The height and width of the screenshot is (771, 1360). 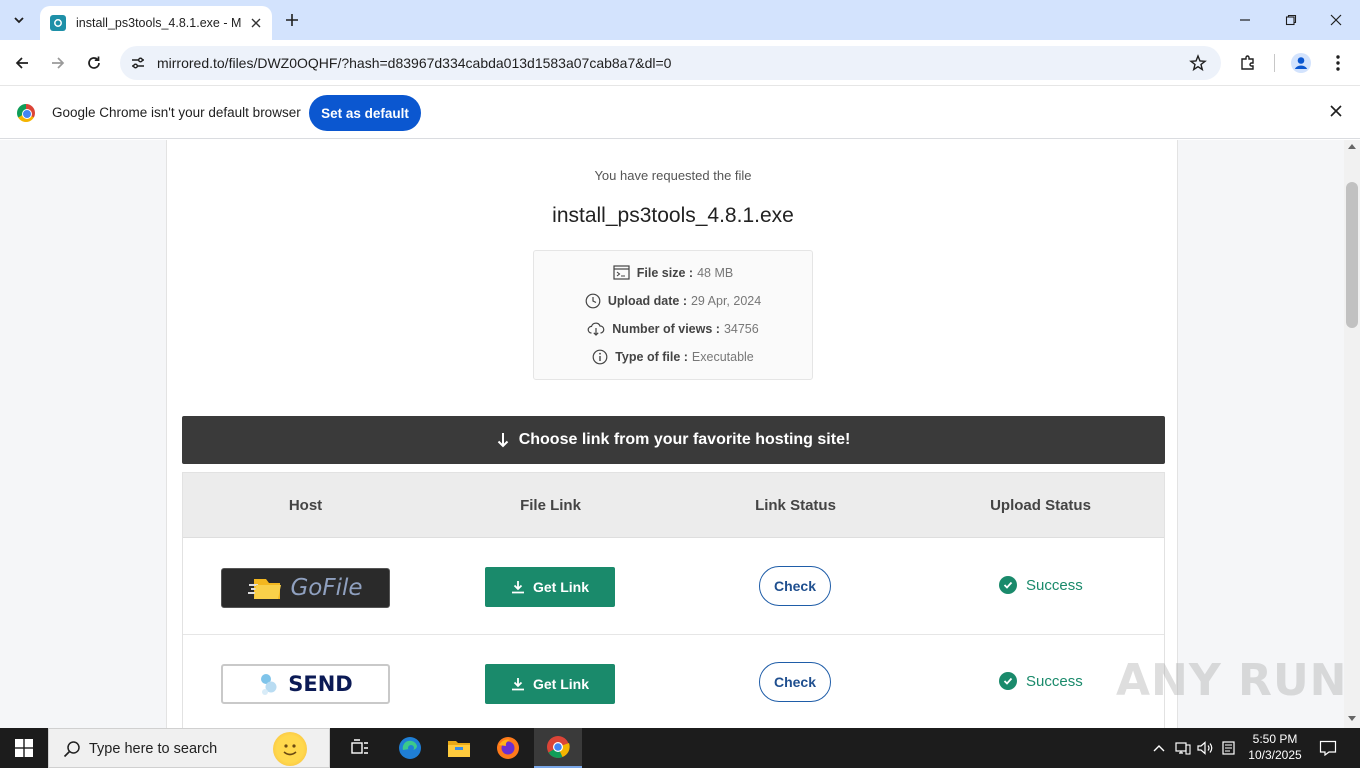 I want to click on taskbar-clock: 5:50 PM 10/3/2025, so click(x=1275, y=747).